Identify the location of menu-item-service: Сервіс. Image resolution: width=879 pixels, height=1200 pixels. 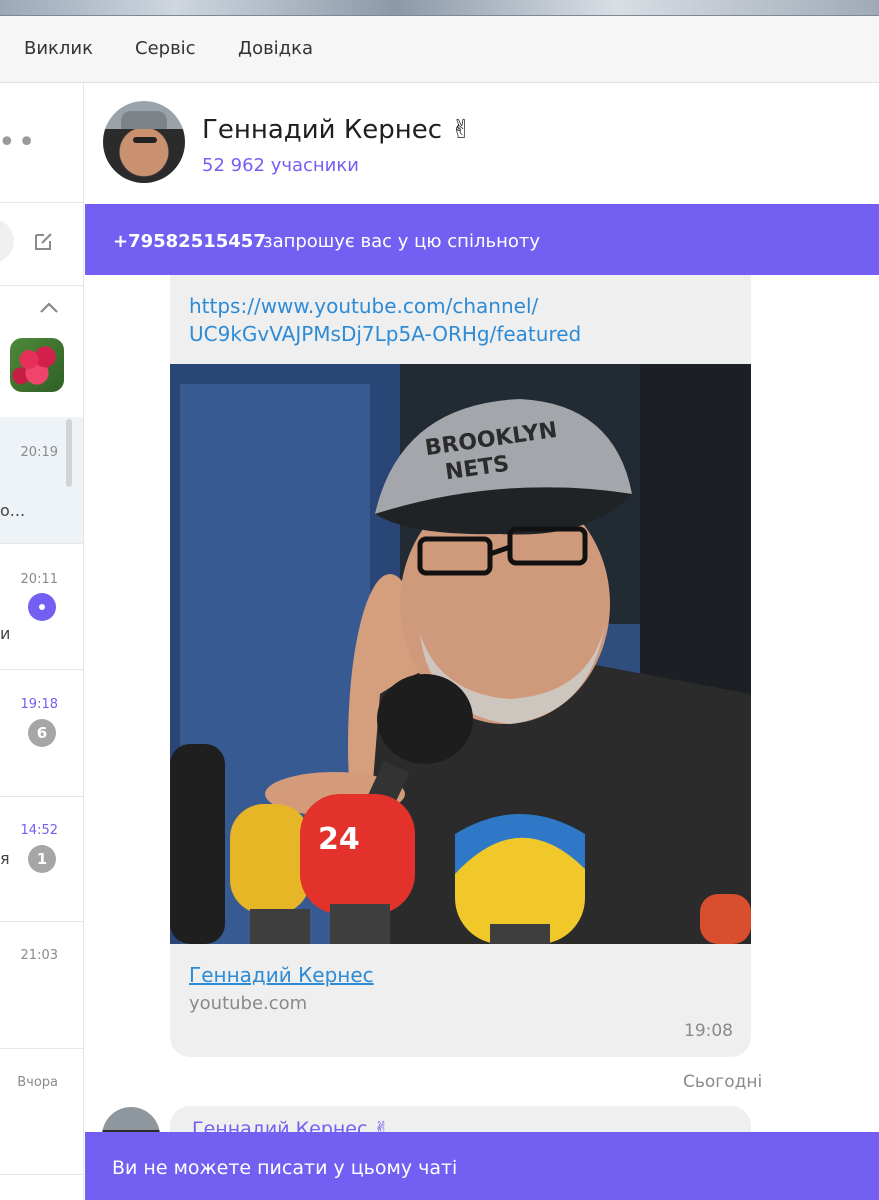
(165, 48).